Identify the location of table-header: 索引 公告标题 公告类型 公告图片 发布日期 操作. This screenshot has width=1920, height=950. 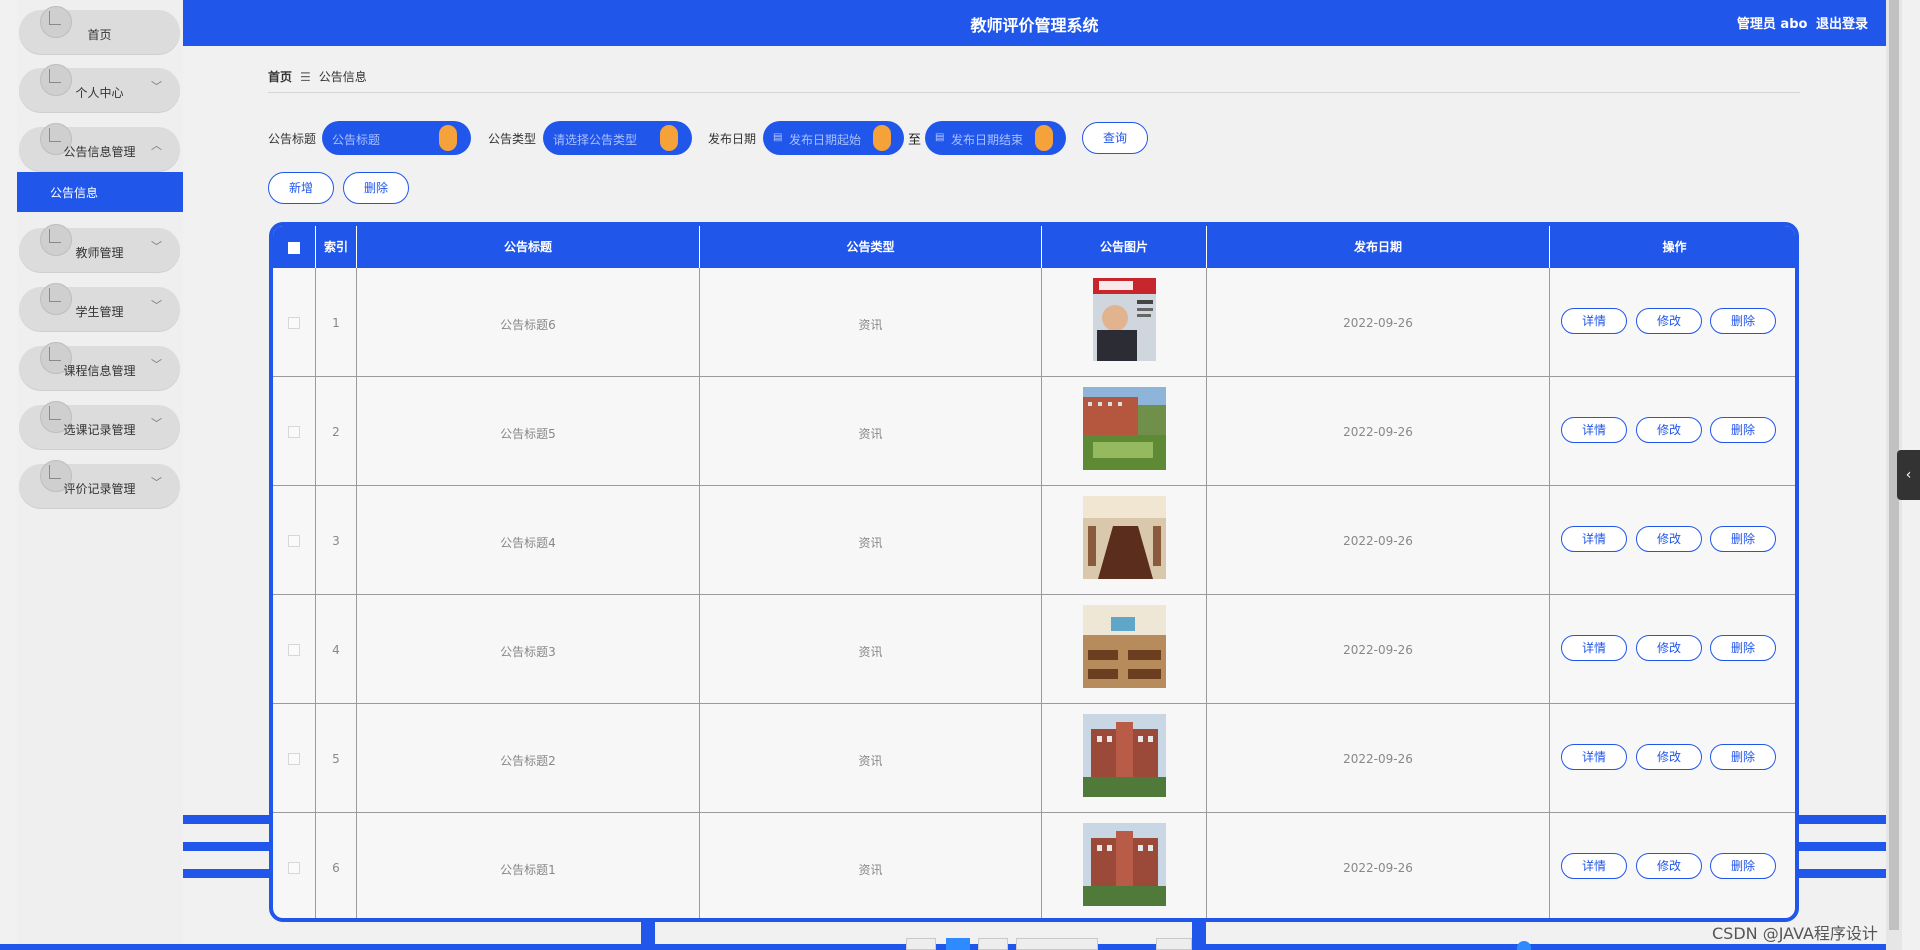
(1034, 247).